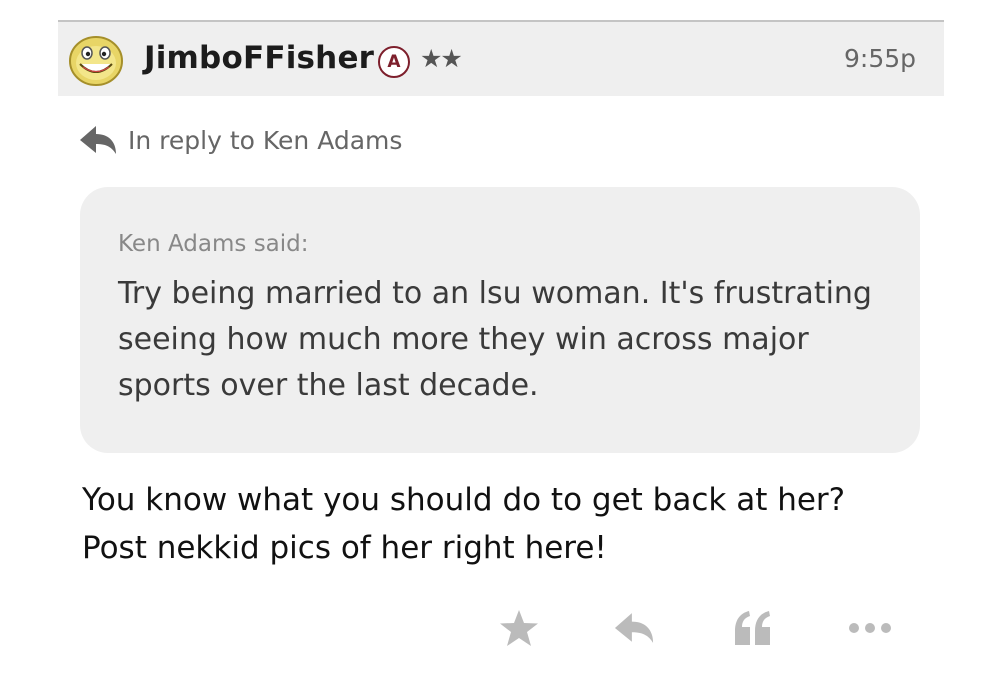 This screenshot has width=1000, height=682. I want to click on smiley-avatar-icon, so click(96, 60).